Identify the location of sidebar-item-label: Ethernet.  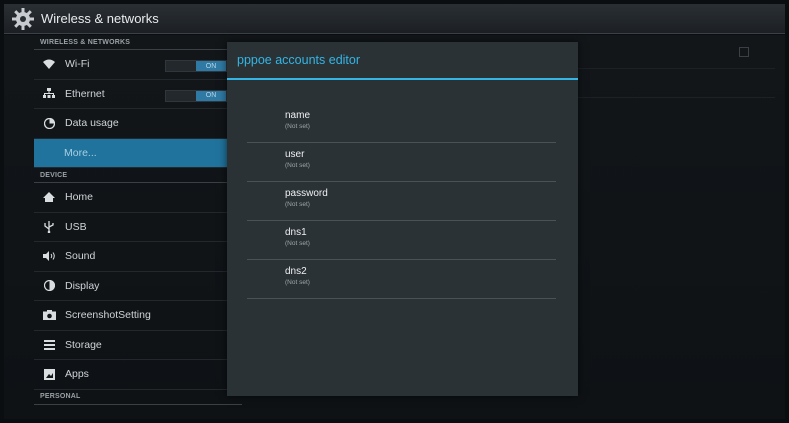
(85, 93).